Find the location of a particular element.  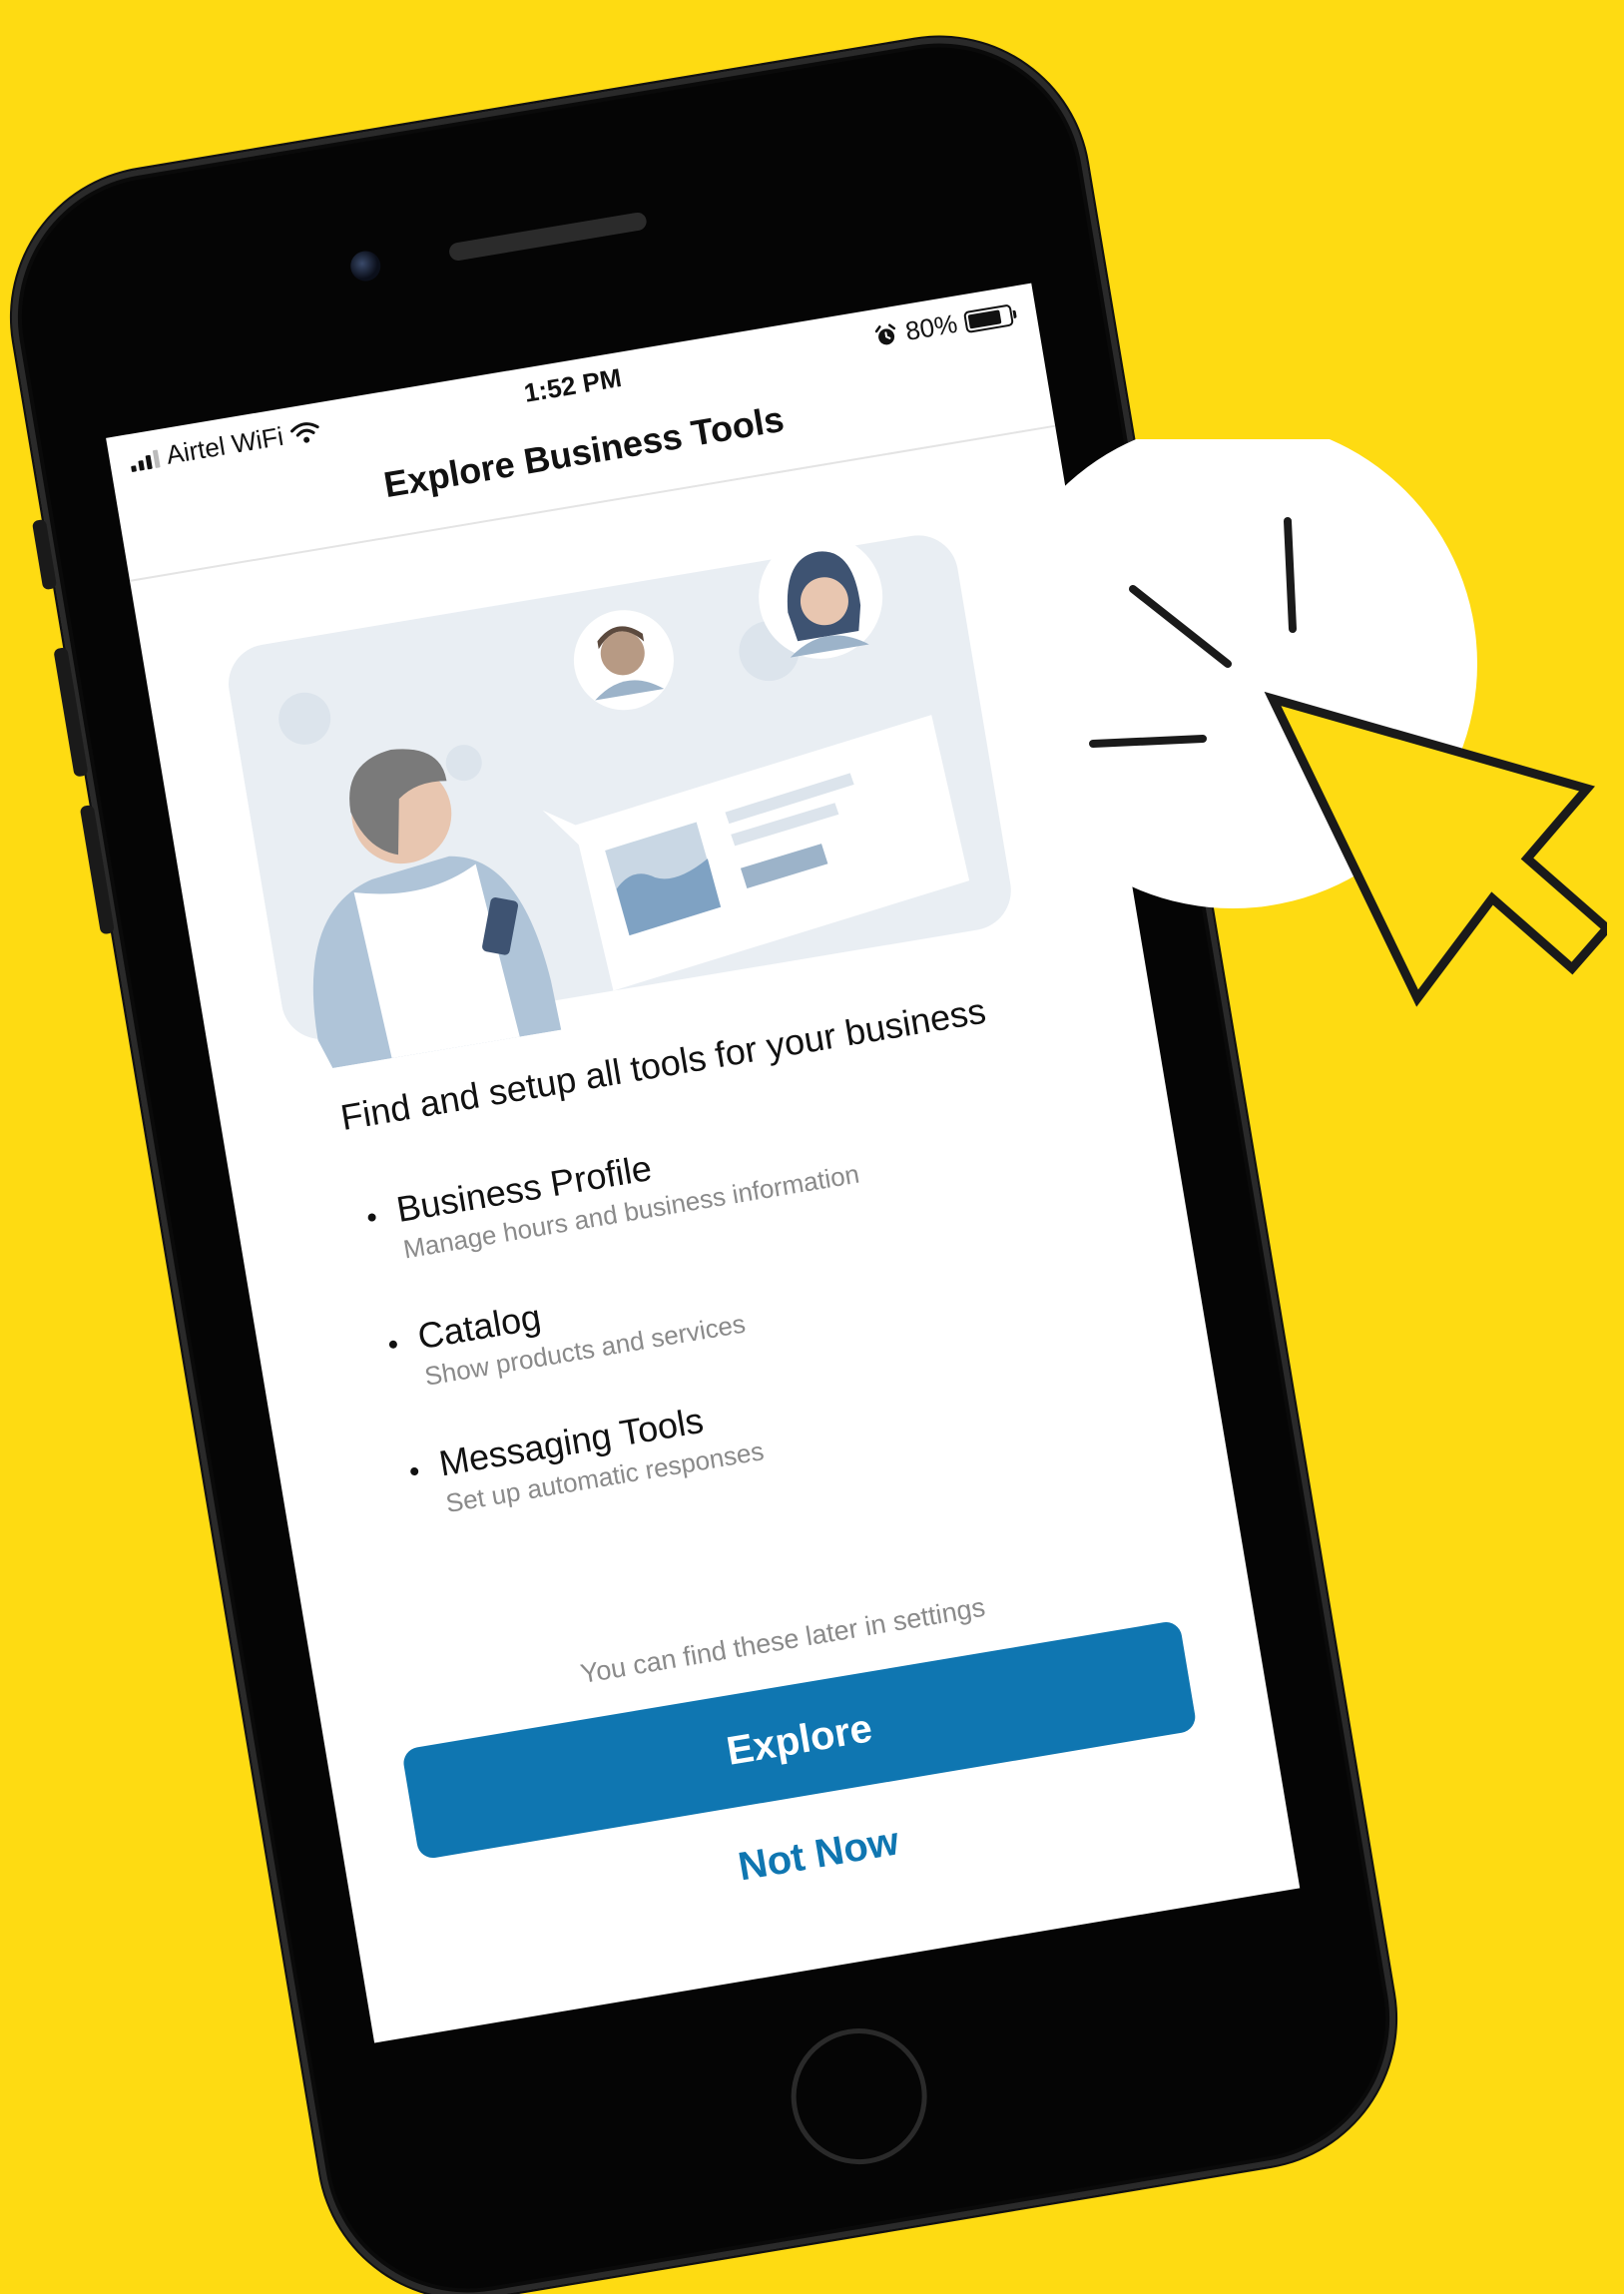

front-camera is located at coordinates (365, 267).